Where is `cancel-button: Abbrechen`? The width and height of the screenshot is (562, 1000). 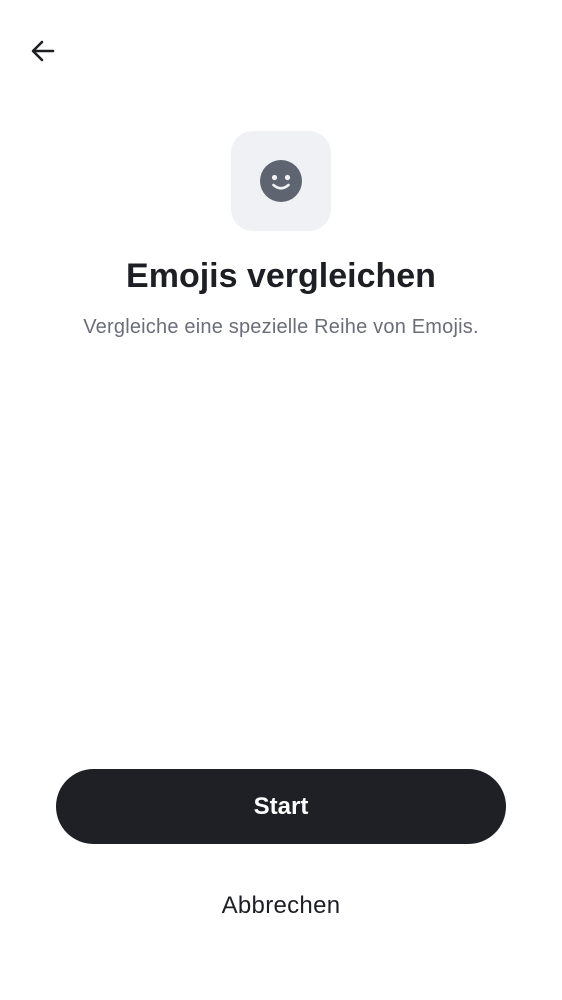
cancel-button: Abbrechen is located at coordinates (281, 906).